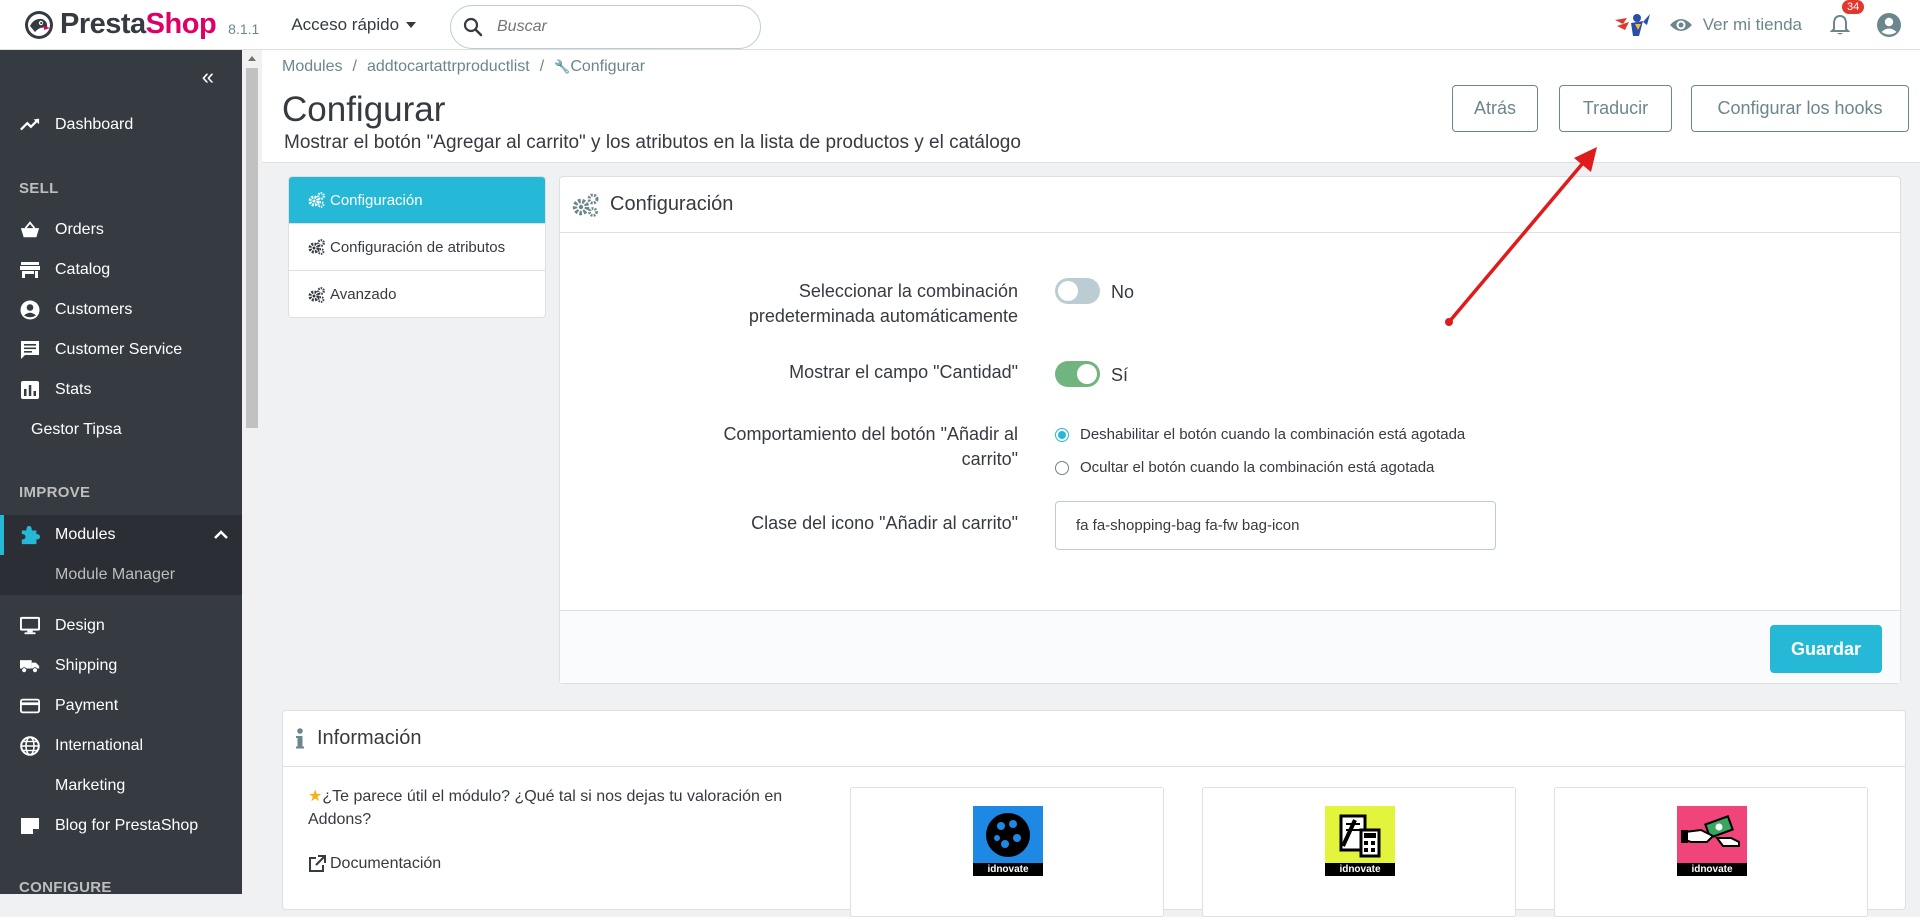 This screenshot has width=1920, height=917. I want to click on tab-configuracion: Configuración, so click(417, 200).